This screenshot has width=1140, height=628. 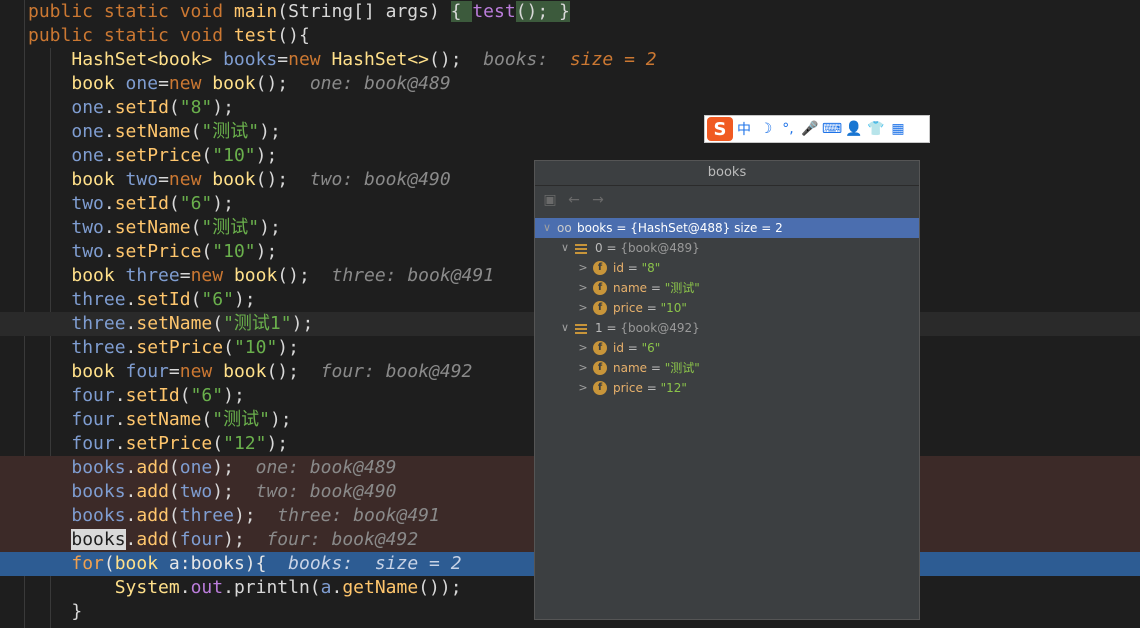 What do you see at coordinates (727, 348) in the screenshot?
I see `tree-node: > f id = "6"` at bounding box center [727, 348].